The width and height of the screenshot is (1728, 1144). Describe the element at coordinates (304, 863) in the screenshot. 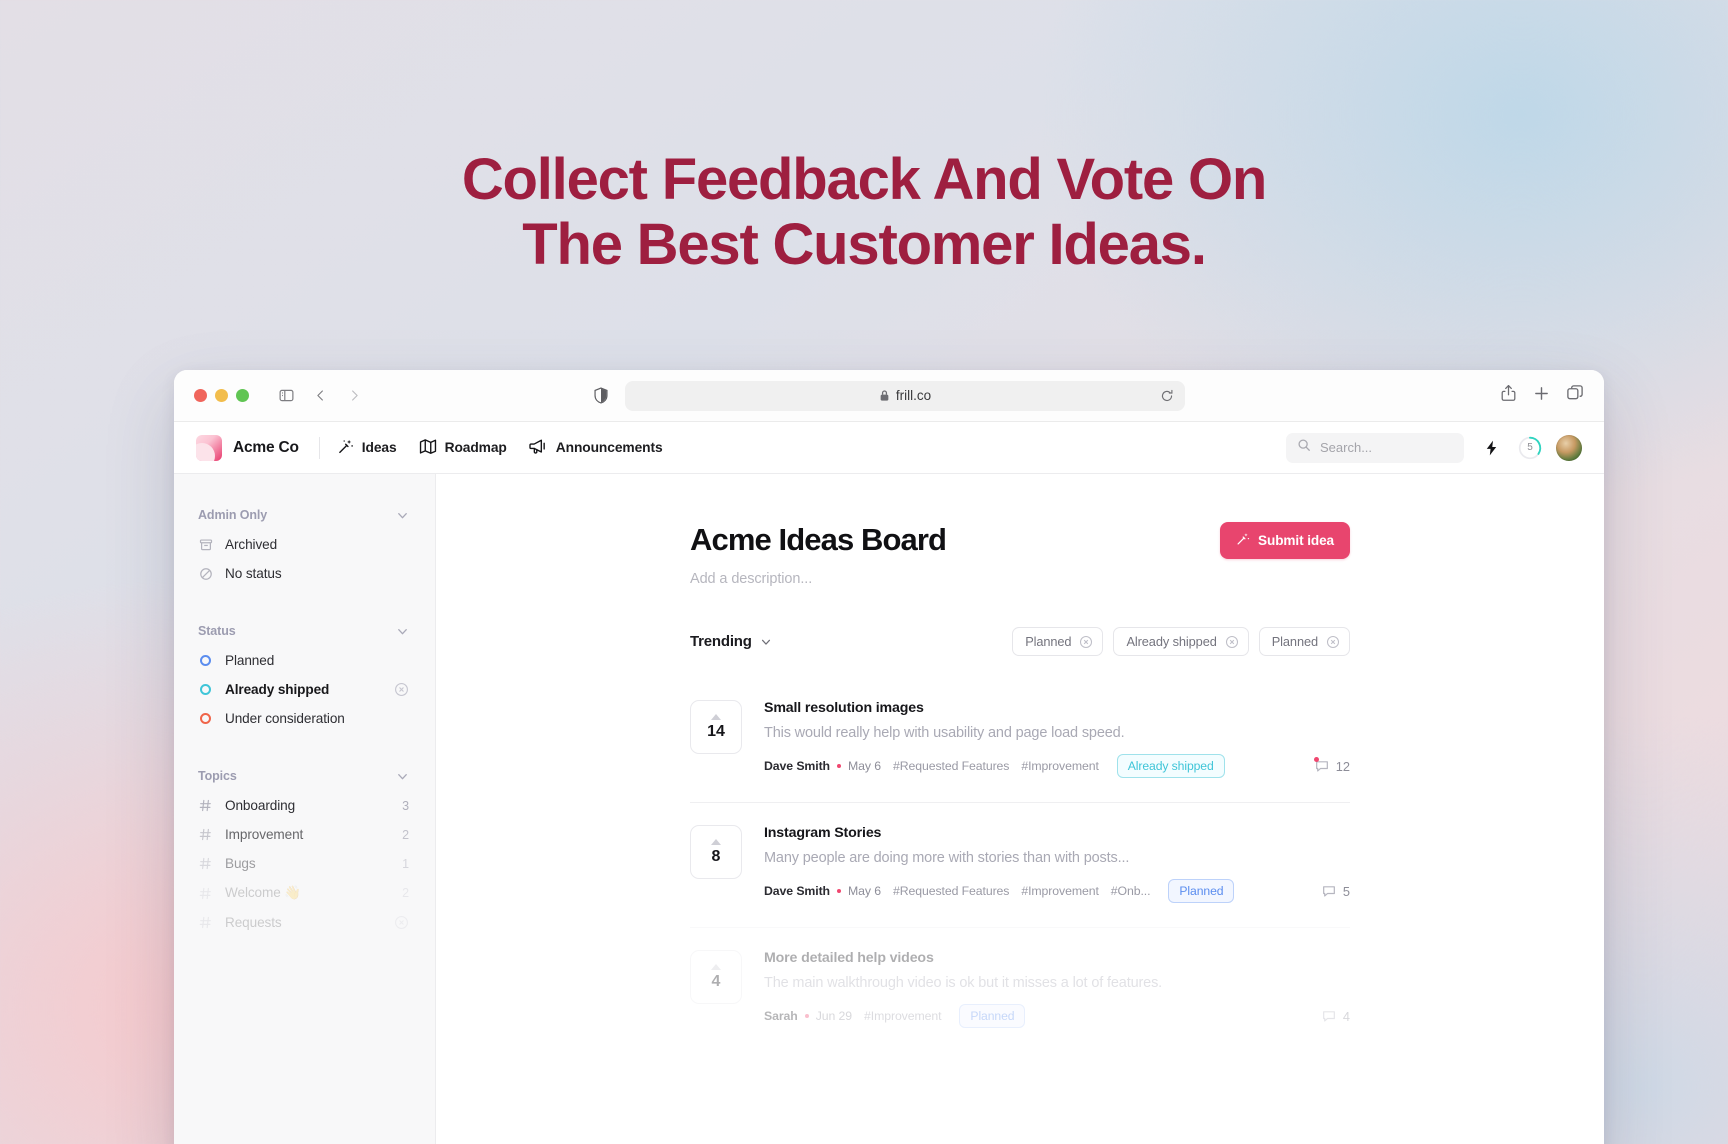

I see `sidebar-item-bugs: Bugs 1` at that location.